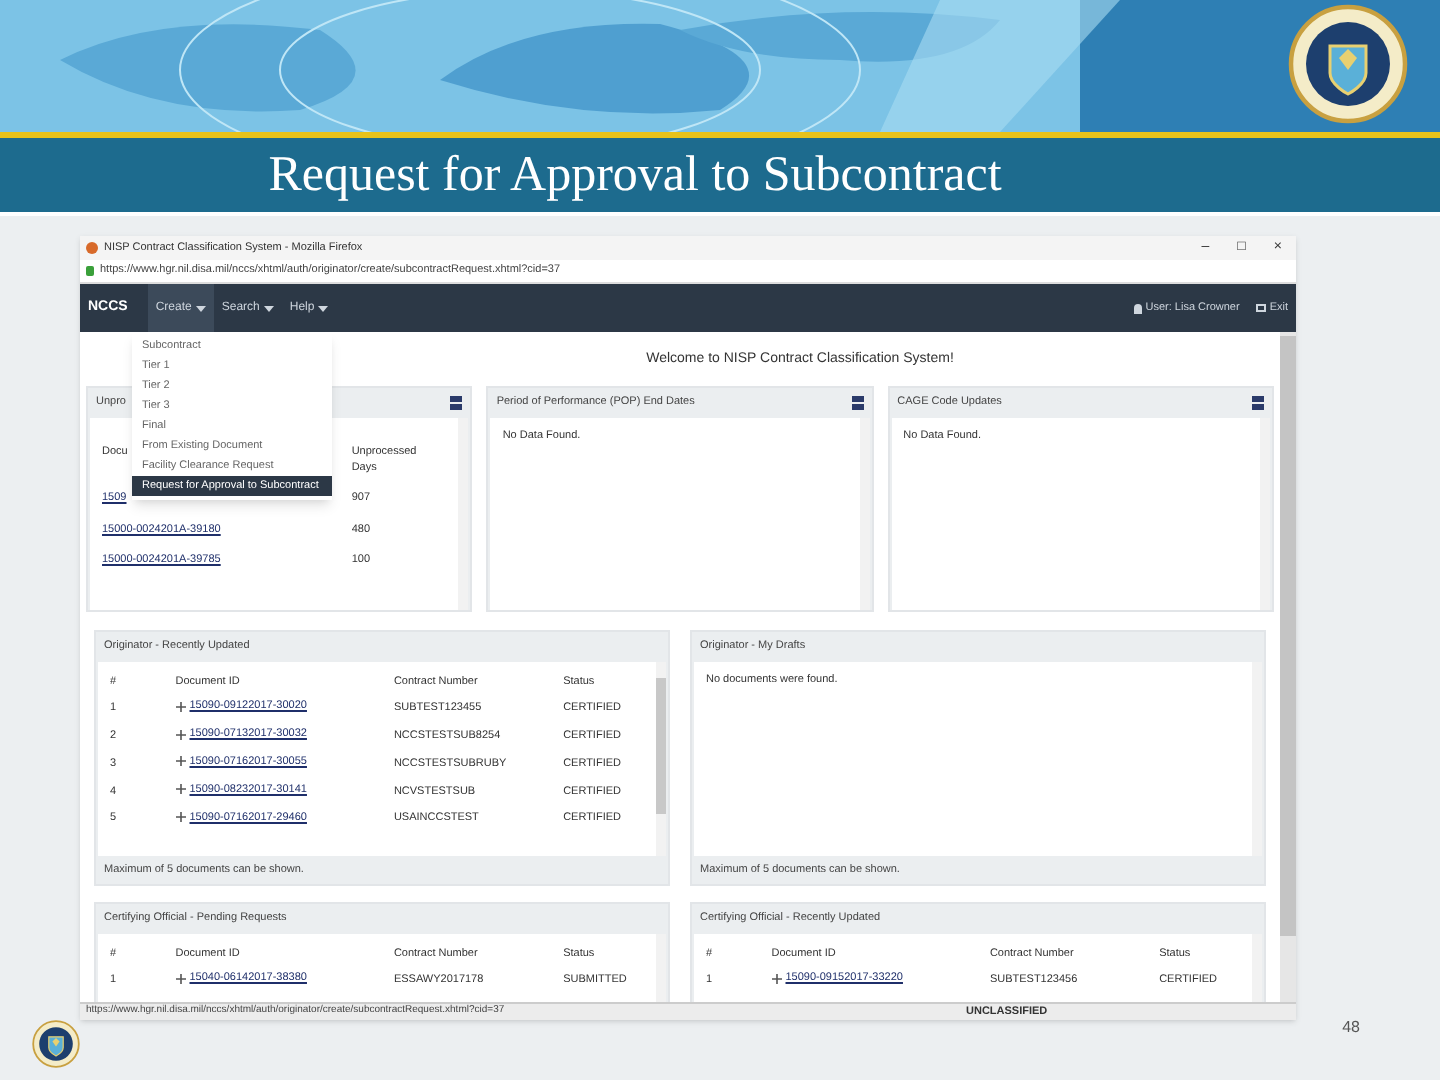  I want to click on page-number: 48, so click(1351, 1028).